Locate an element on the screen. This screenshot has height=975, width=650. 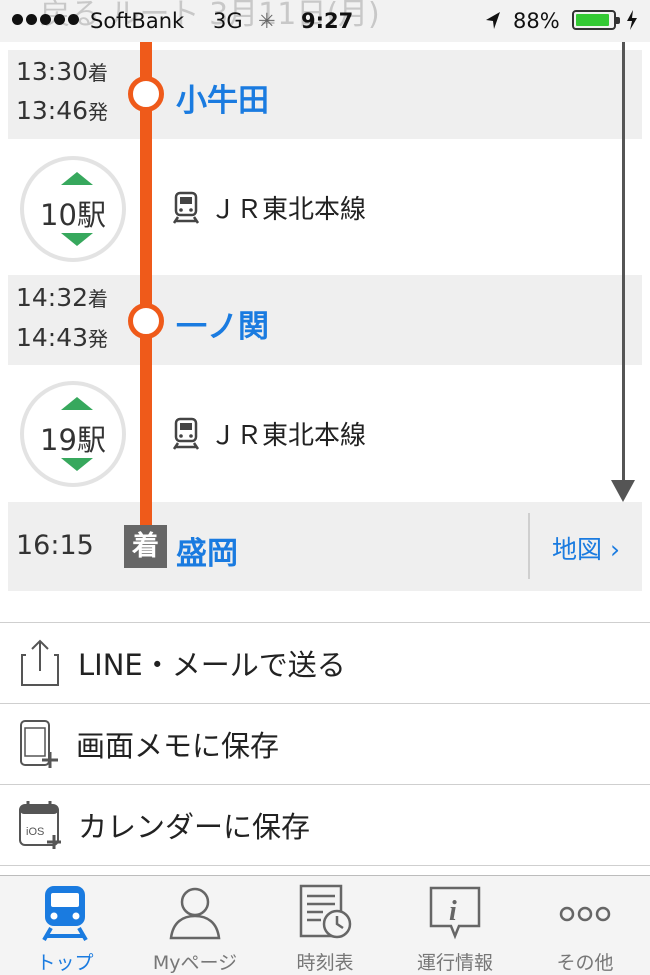
svg-text: i is located at coordinates (453, 911).